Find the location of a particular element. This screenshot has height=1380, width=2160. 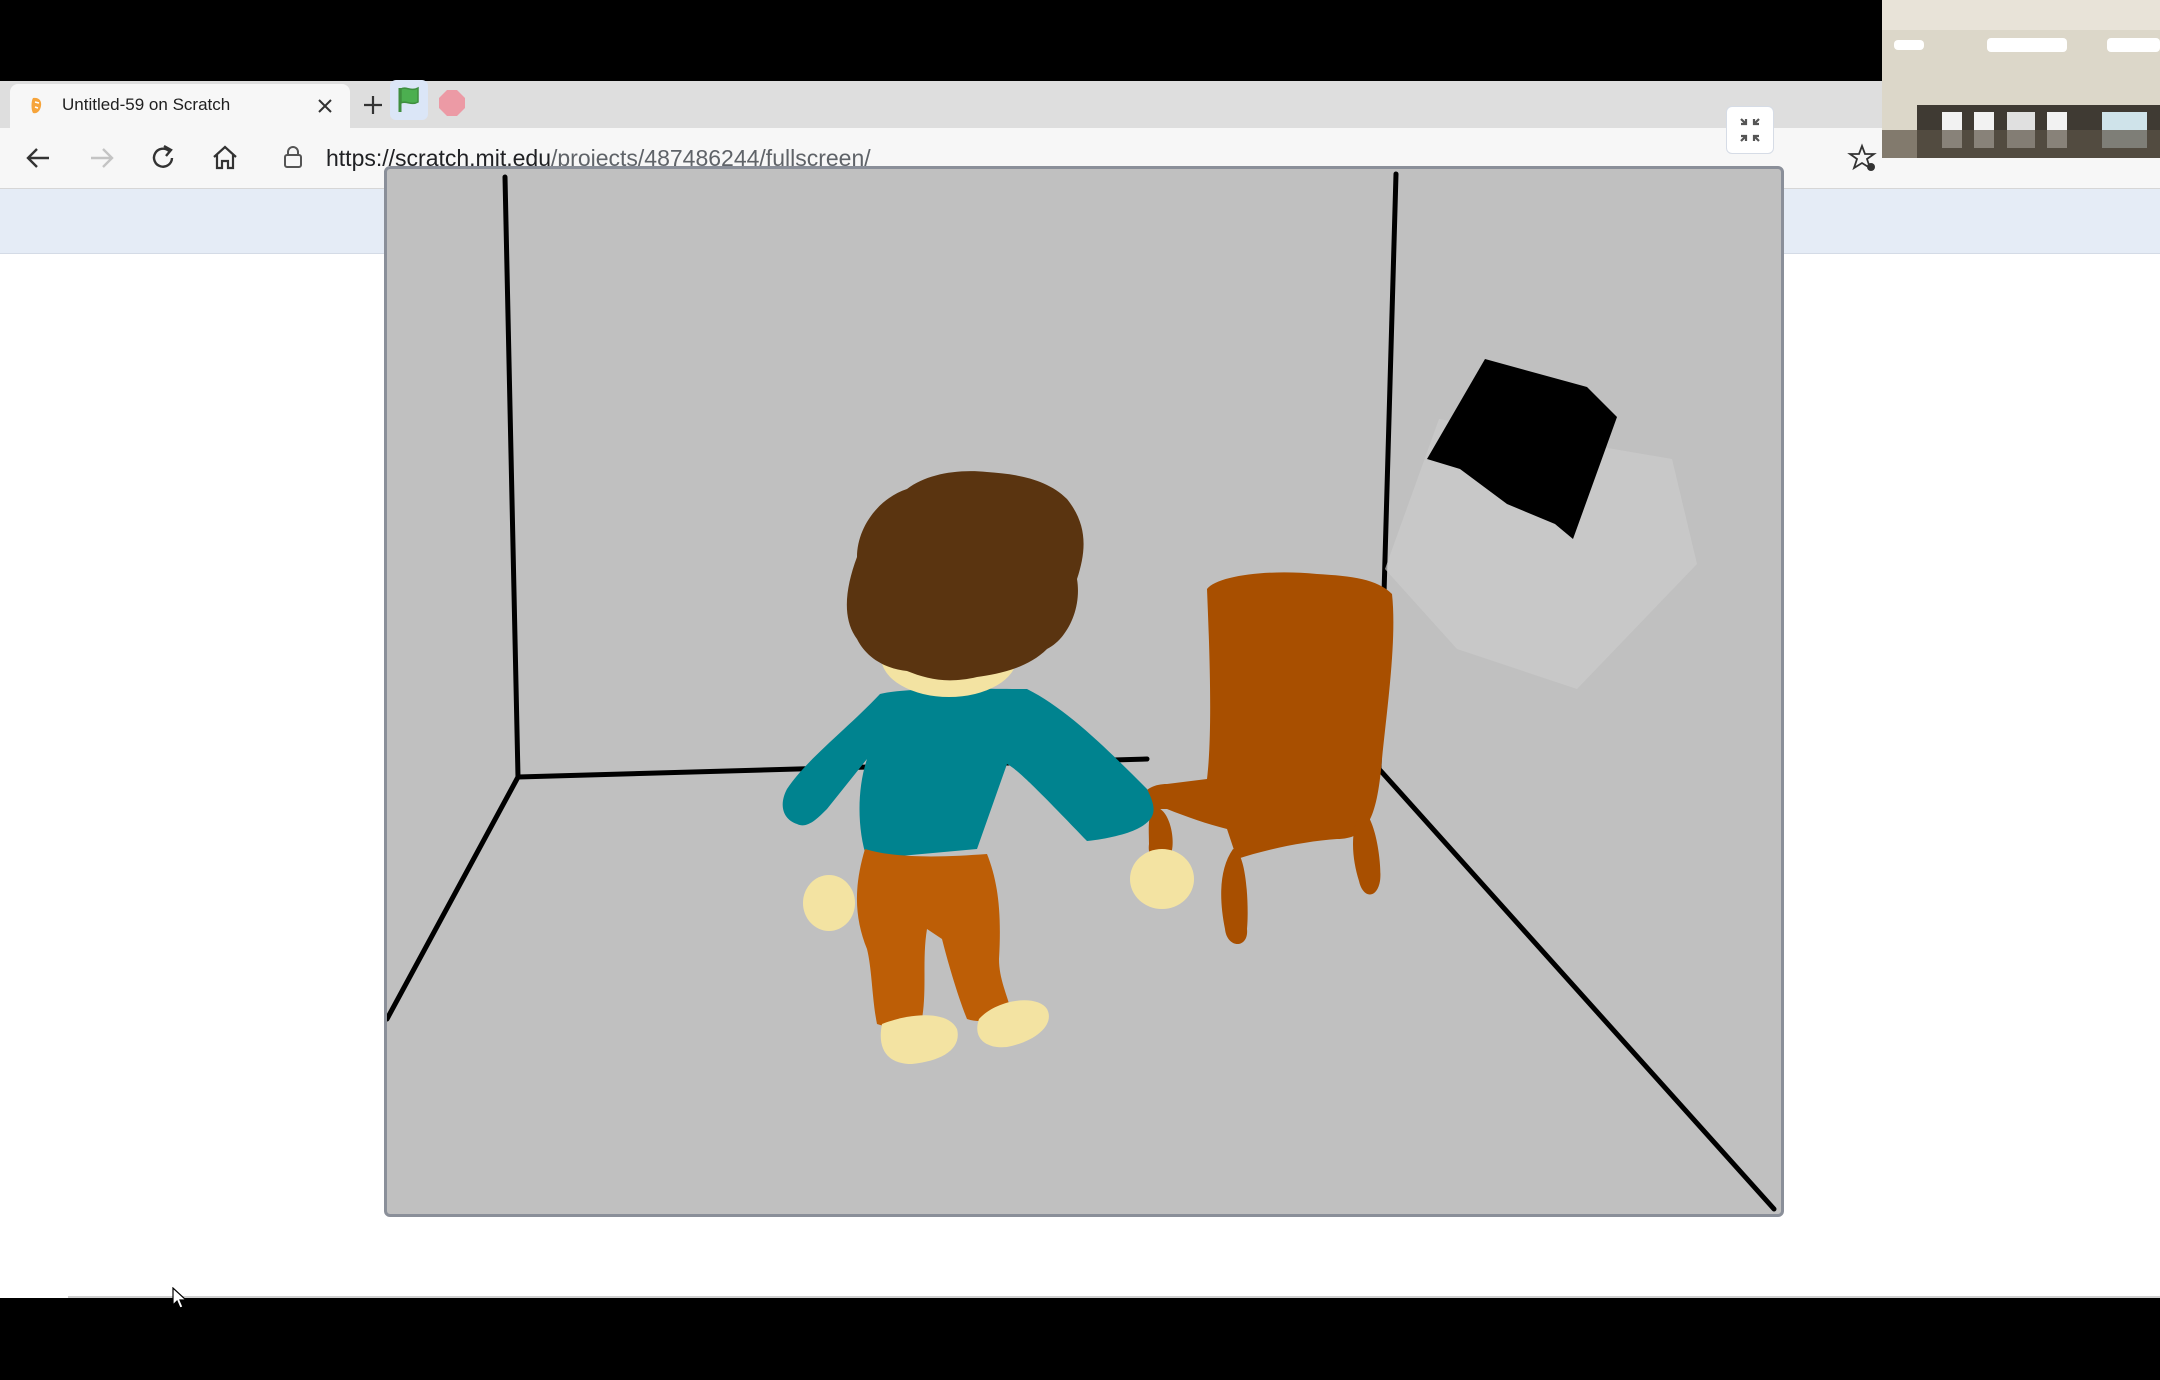

stop-icon is located at coordinates (452, 103).